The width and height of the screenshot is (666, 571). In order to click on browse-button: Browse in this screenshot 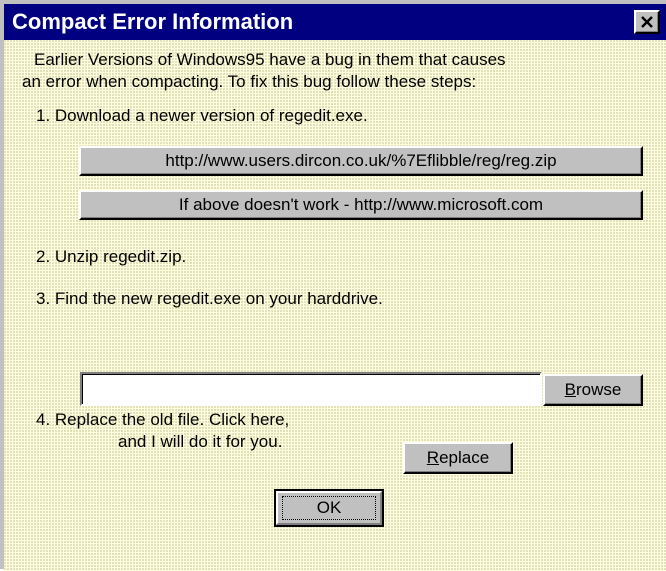, I will do `click(593, 390)`.